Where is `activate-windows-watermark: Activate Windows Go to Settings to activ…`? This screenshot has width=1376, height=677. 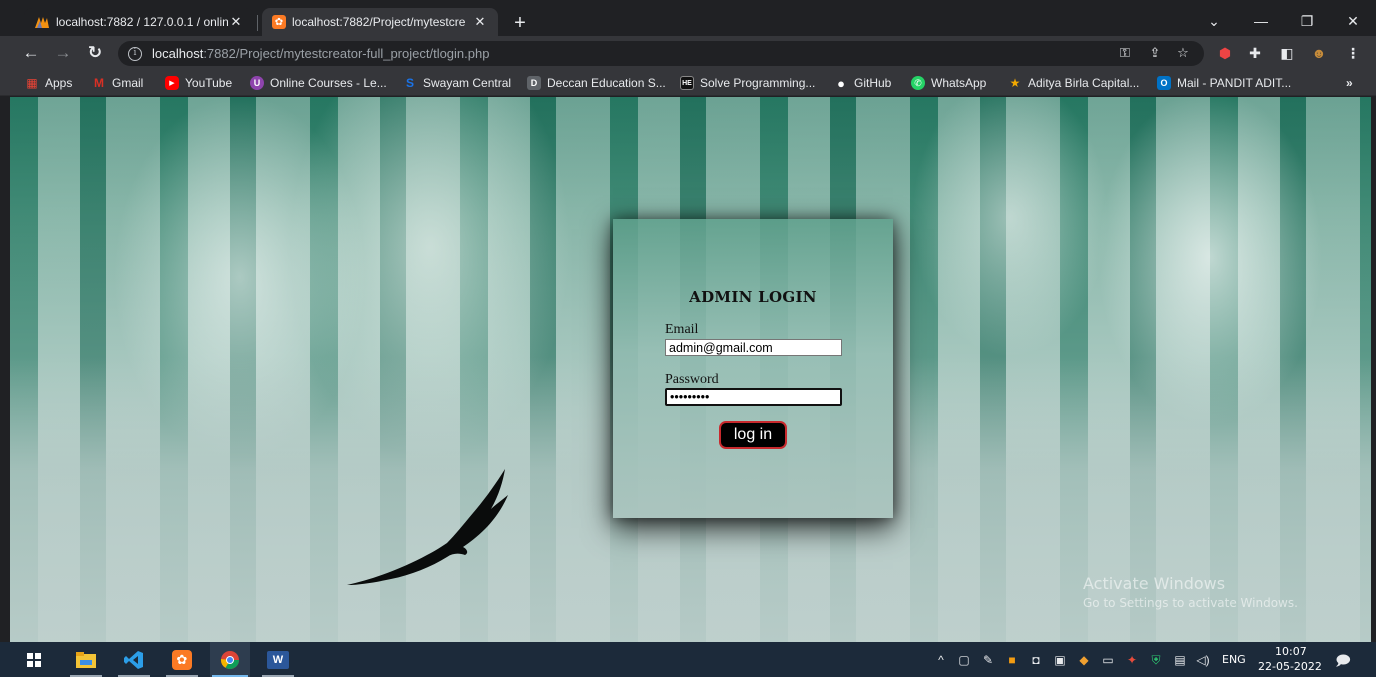
activate-windows-watermark: Activate Windows Go to Settings to activ… is located at coordinates (1190, 592).